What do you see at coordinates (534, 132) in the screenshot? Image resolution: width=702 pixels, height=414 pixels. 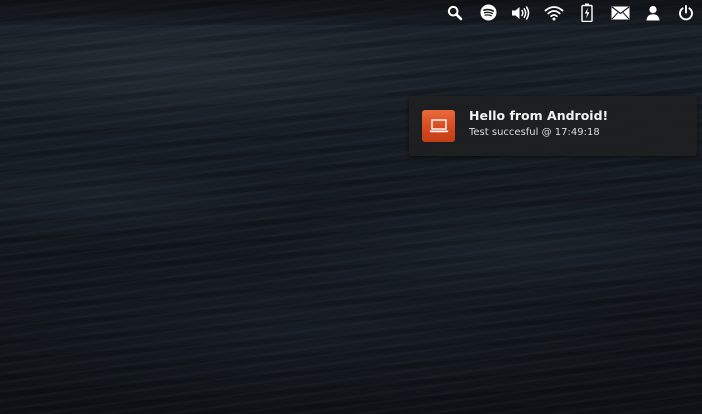 I see `notification-body: Test succesful @ 17:49:18` at bounding box center [534, 132].